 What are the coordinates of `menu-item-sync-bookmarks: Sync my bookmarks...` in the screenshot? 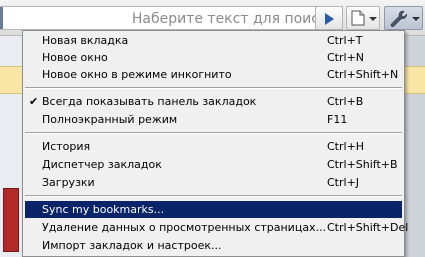 It's located at (213, 209).